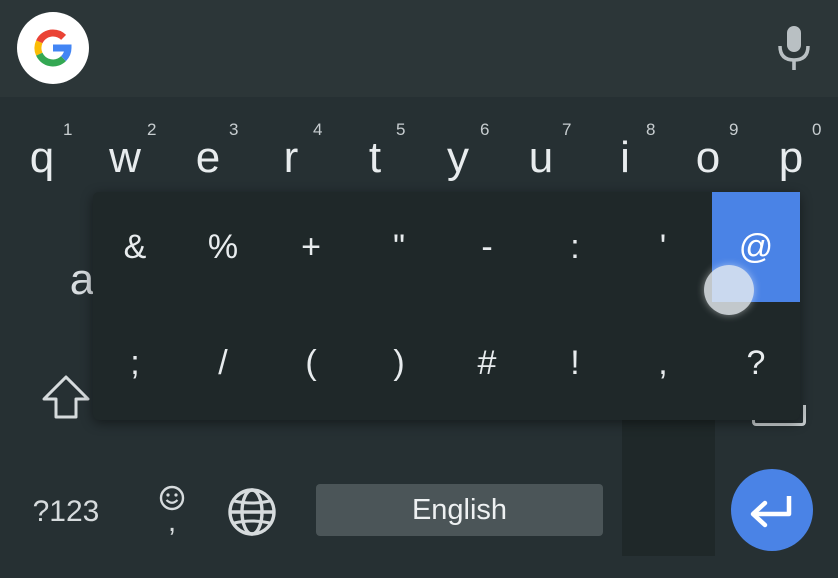  Describe the element at coordinates (152, 129) in the screenshot. I see `key-hint-2: 2` at that location.